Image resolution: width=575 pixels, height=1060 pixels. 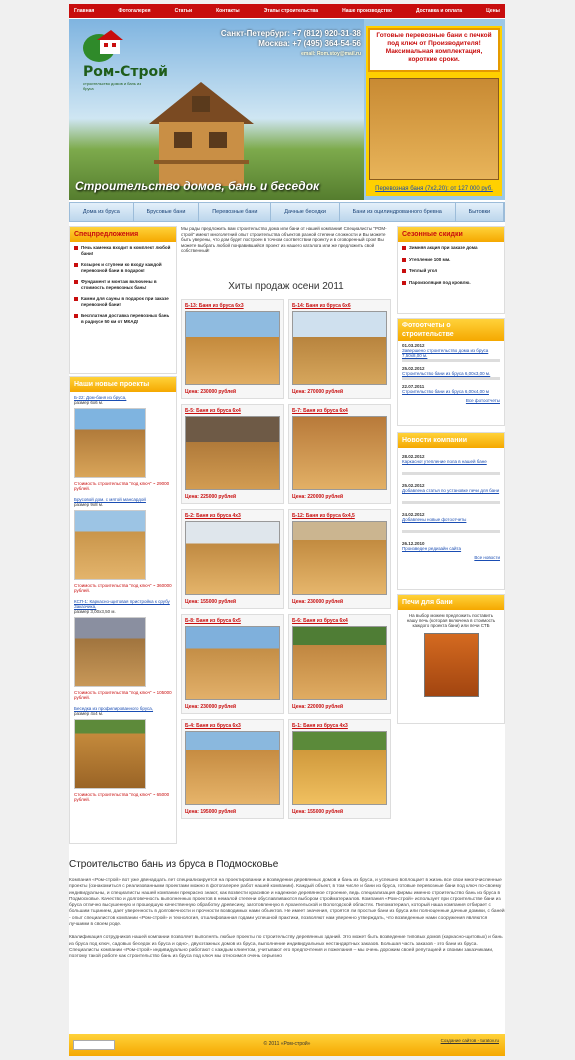 I want to click on news-link: Каркасно! утепление пола в нашей бане, so click(x=451, y=461).